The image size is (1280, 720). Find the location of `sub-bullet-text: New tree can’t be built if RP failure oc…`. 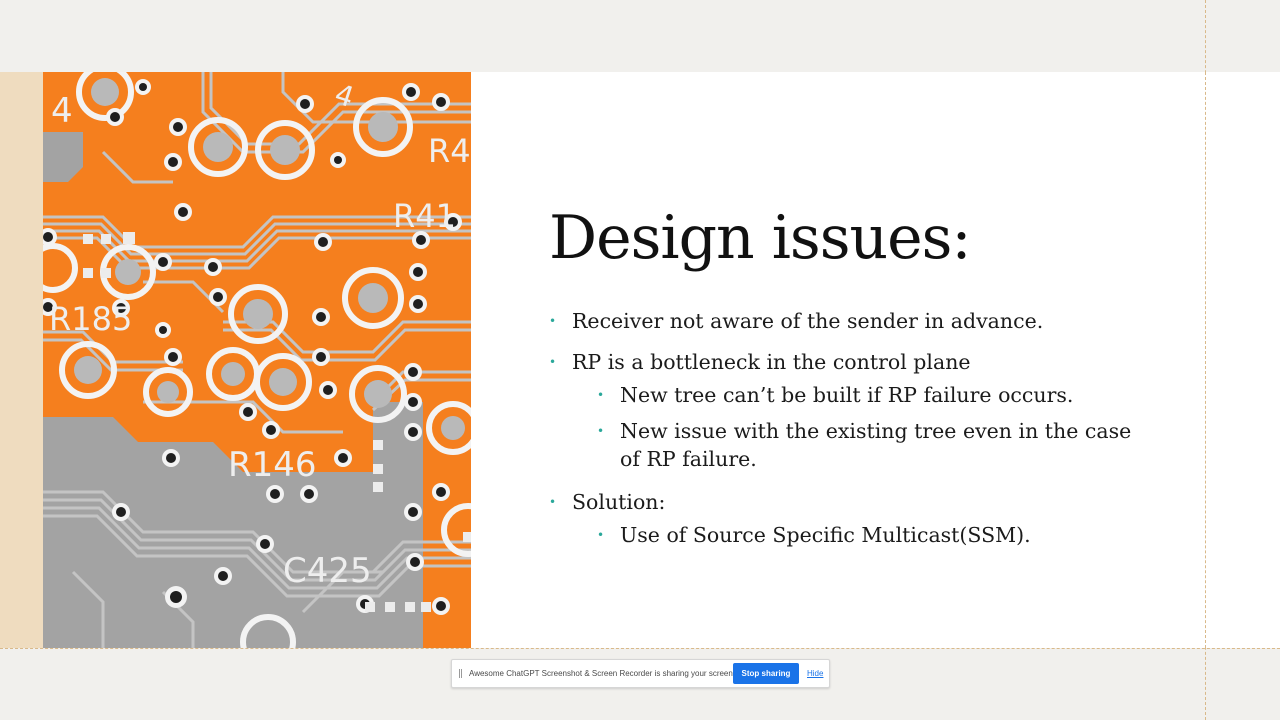

sub-bullet-text: New tree can’t be built if RP failure oc… is located at coordinates (847, 395).